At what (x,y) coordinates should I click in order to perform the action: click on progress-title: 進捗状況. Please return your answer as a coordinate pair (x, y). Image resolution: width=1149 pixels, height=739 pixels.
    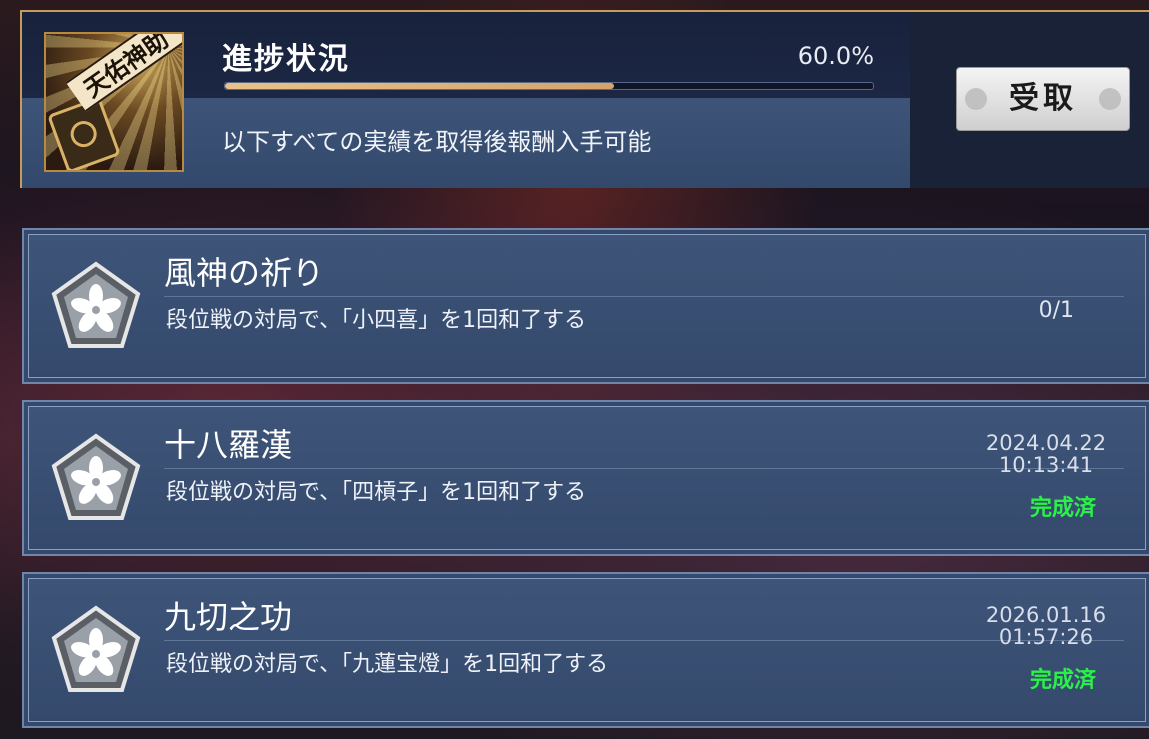
    Looking at the image, I should click on (286, 59).